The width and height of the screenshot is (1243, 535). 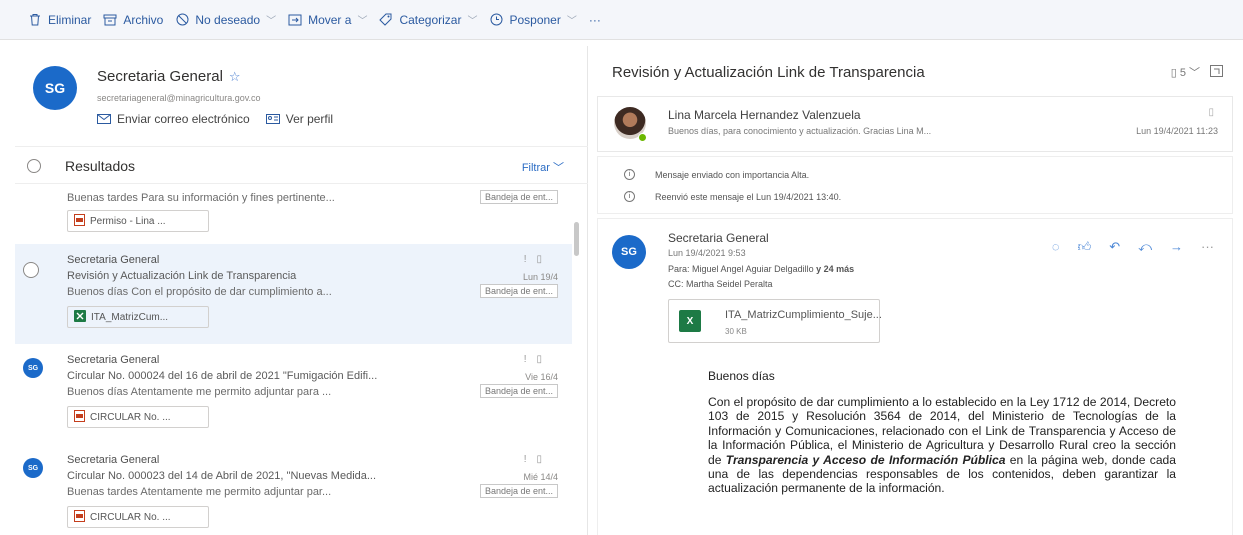 What do you see at coordinates (104, 119) in the screenshot?
I see `mail-icon` at bounding box center [104, 119].